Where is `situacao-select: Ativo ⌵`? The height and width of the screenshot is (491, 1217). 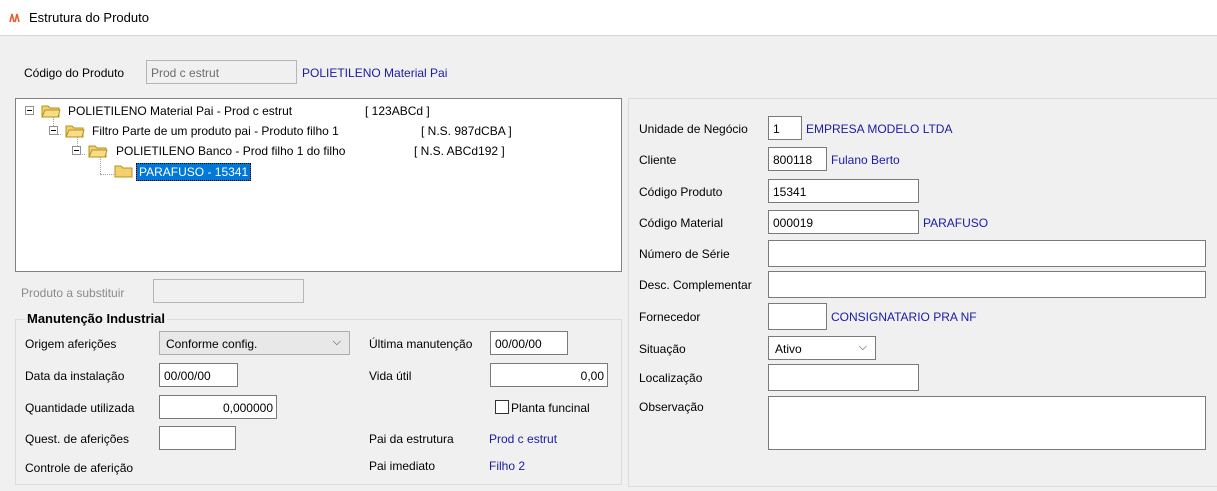
situacao-select: Ativo ⌵ is located at coordinates (822, 348).